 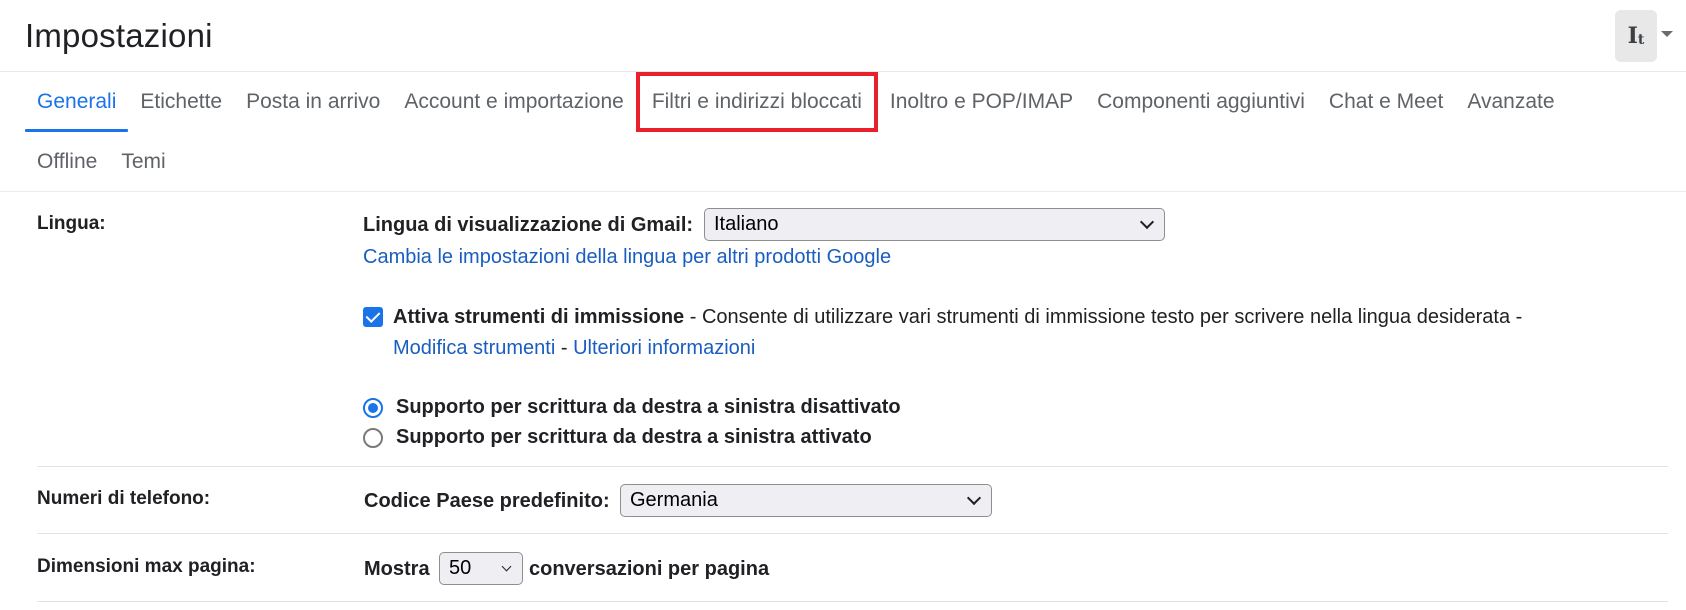 I want to click on settings-tabs-row-2: Offline Temi, so click(x=101, y=162).